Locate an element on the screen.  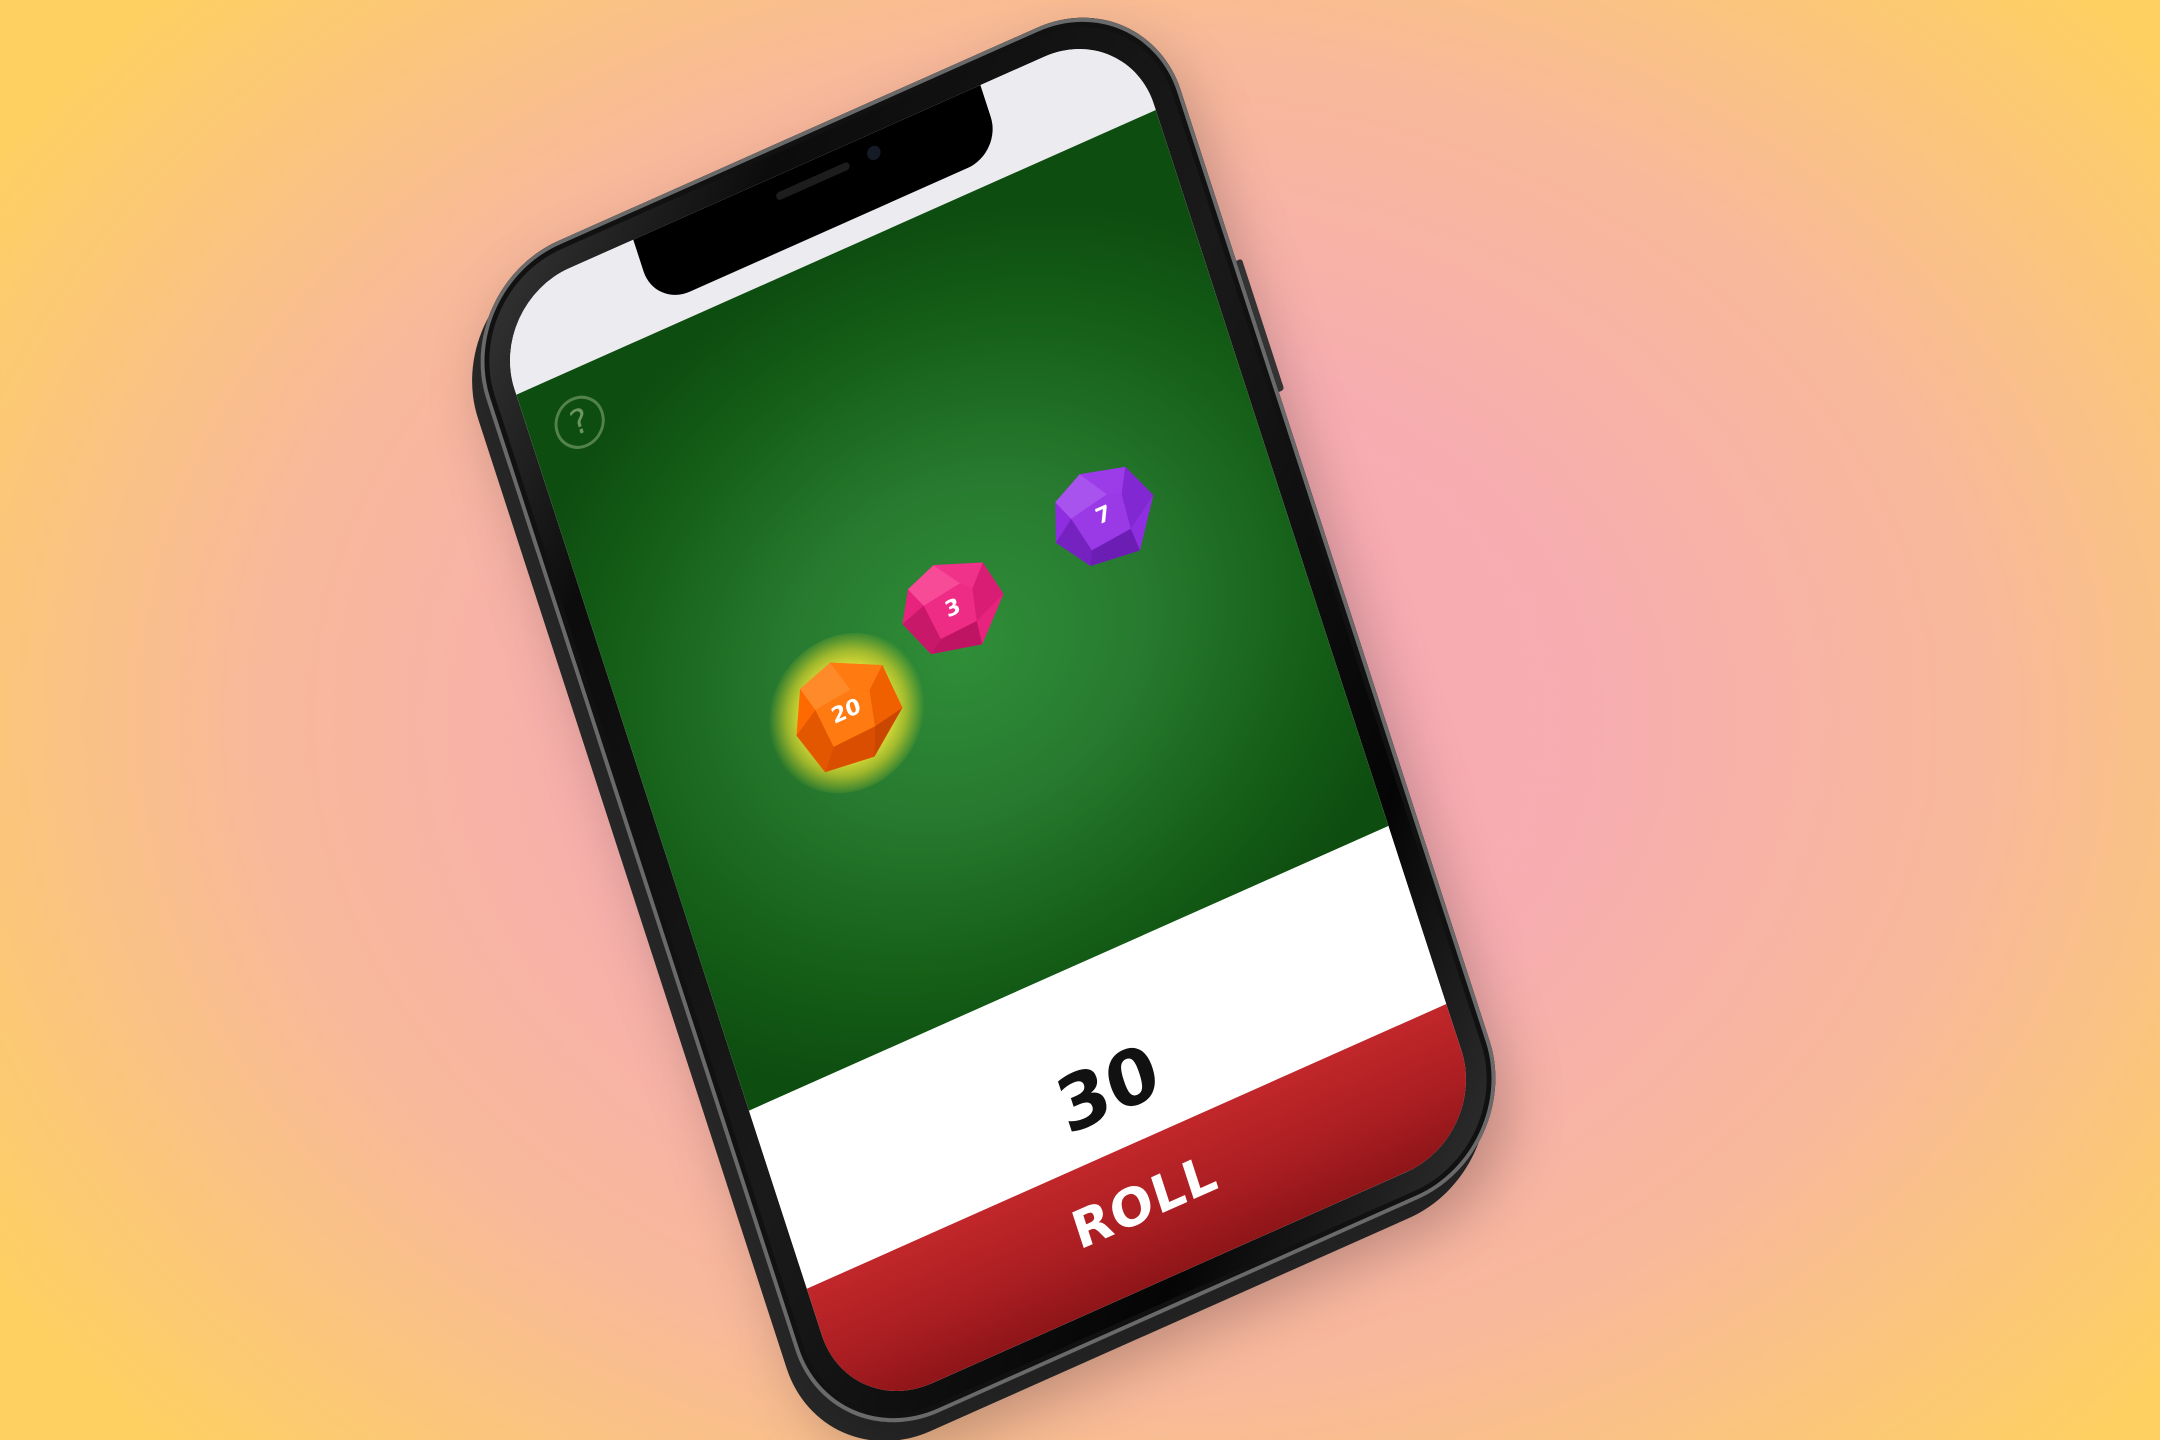
question-circle-icon: ? is located at coordinates (579, 422).